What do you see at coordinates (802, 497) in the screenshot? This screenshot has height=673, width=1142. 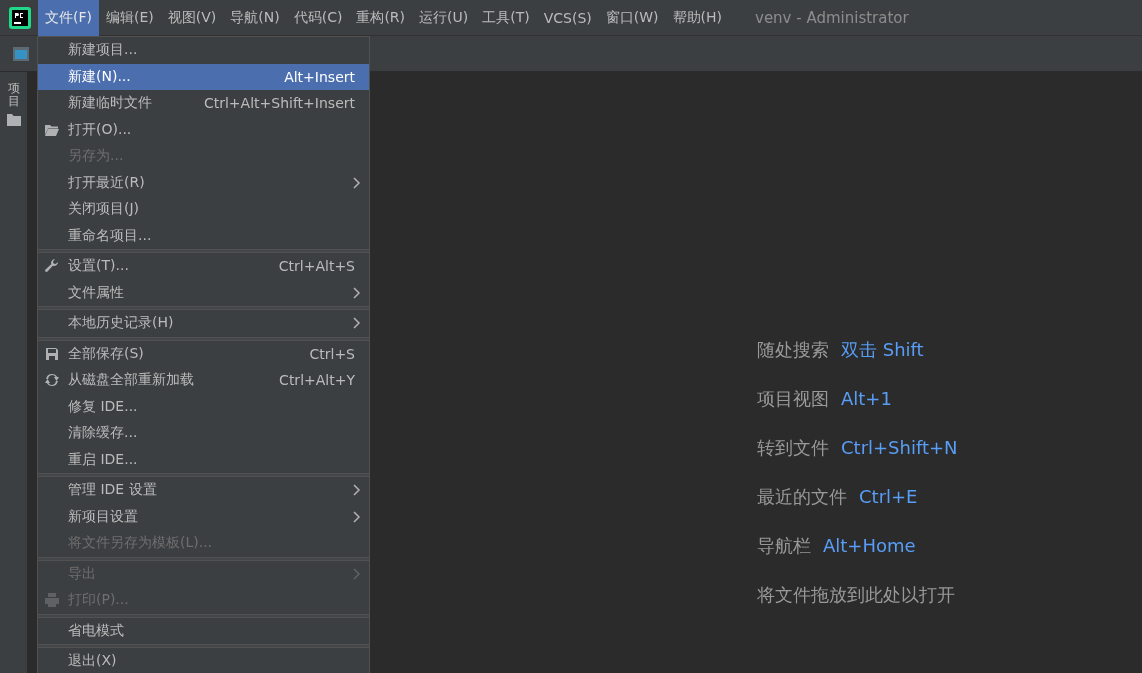 I see `hint-label: 最近的文件` at bounding box center [802, 497].